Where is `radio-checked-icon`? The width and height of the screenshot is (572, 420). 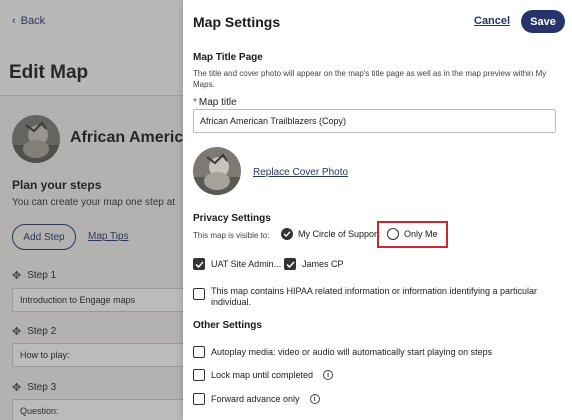
radio-checked-icon is located at coordinates (287, 234).